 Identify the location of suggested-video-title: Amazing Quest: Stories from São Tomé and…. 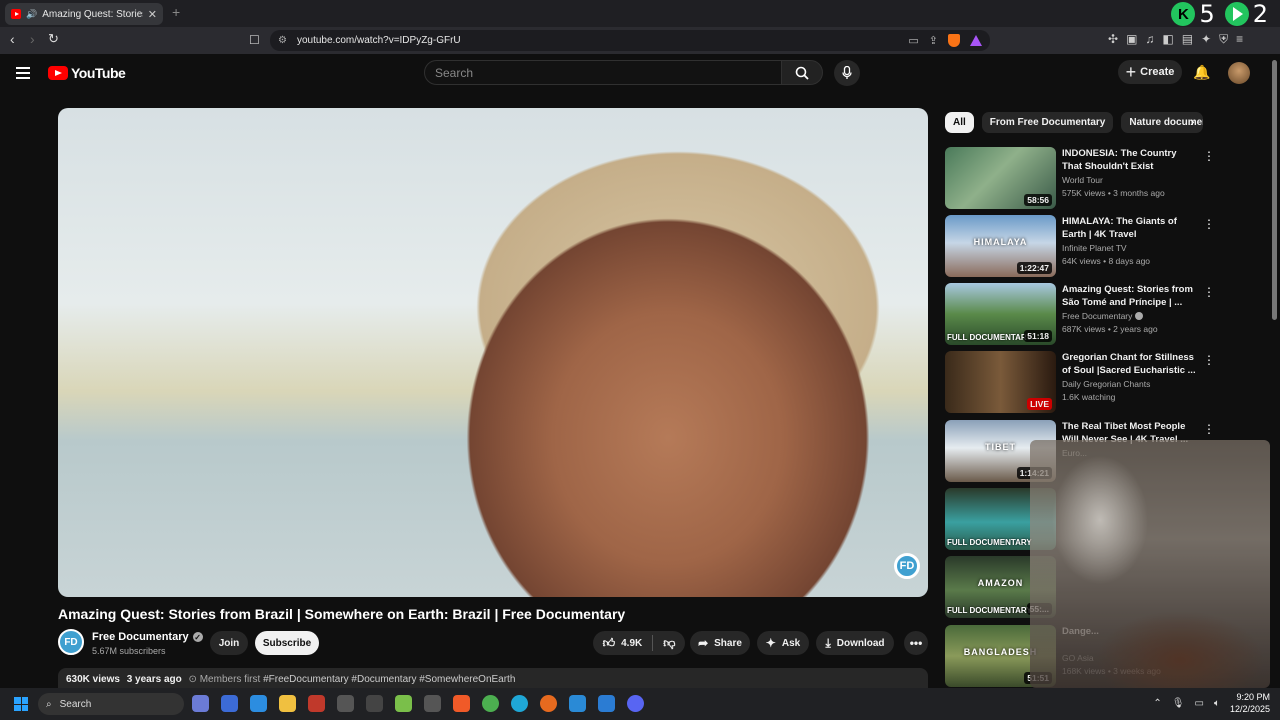
(1130, 296).